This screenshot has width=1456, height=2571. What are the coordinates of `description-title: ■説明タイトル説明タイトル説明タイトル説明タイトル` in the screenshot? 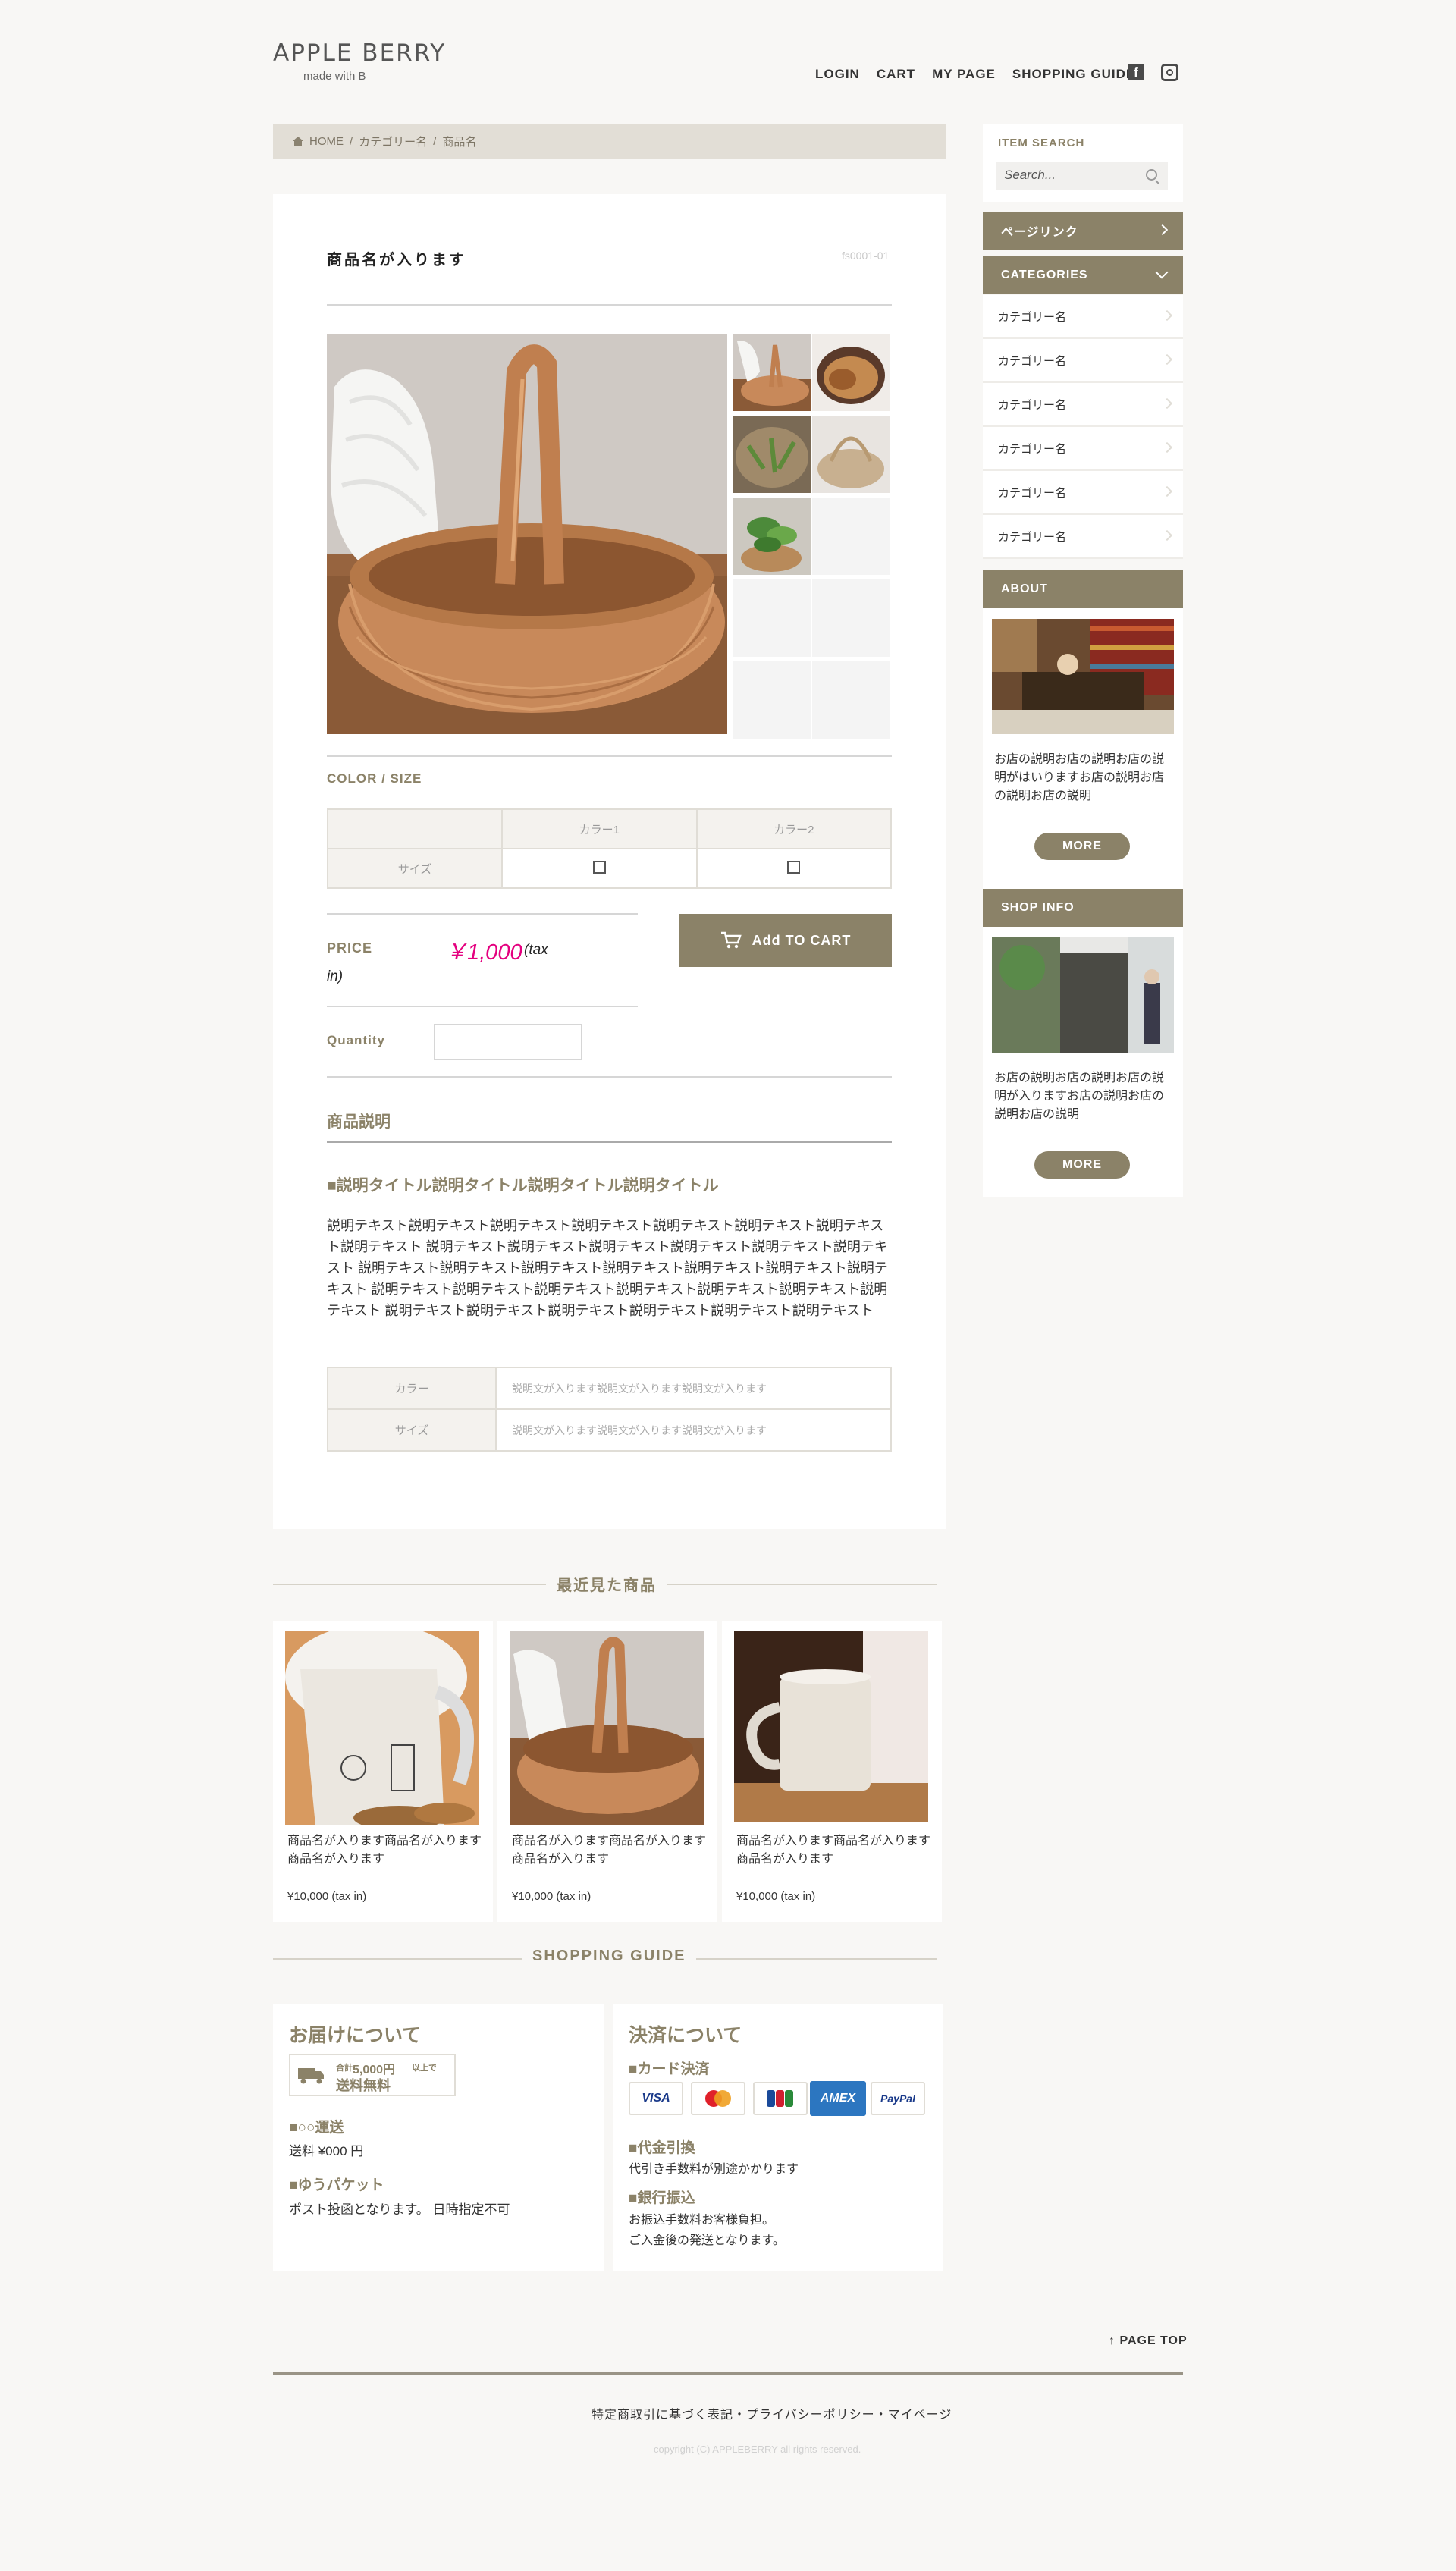 It's located at (523, 1185).